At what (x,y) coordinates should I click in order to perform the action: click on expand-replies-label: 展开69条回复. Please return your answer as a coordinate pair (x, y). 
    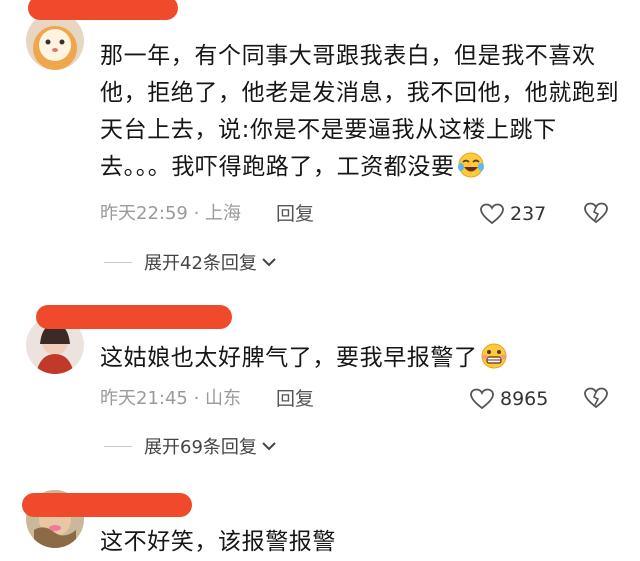
    Looking at the image, I should click on (200, 447).